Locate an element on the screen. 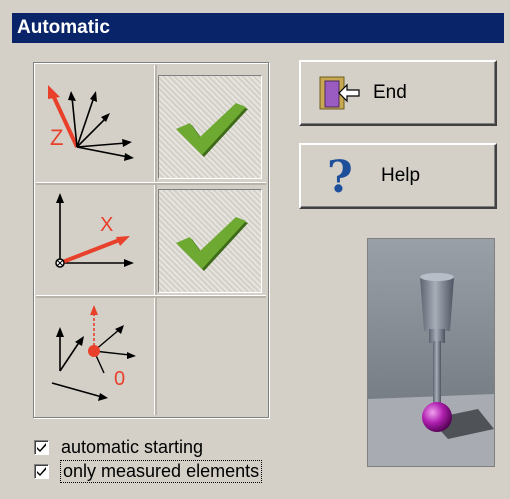  z-axis-done-toggle is located at coordinates (210, 127).